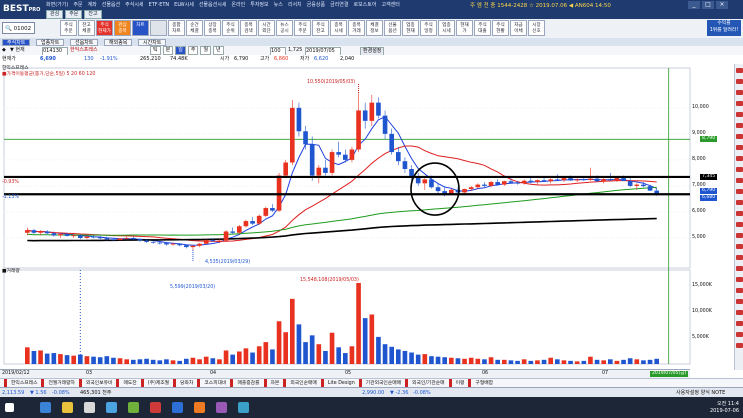 The height and width of the screenshot is (418, 743). I want to click on tab-3: 선옵차트, so click(84, 42).